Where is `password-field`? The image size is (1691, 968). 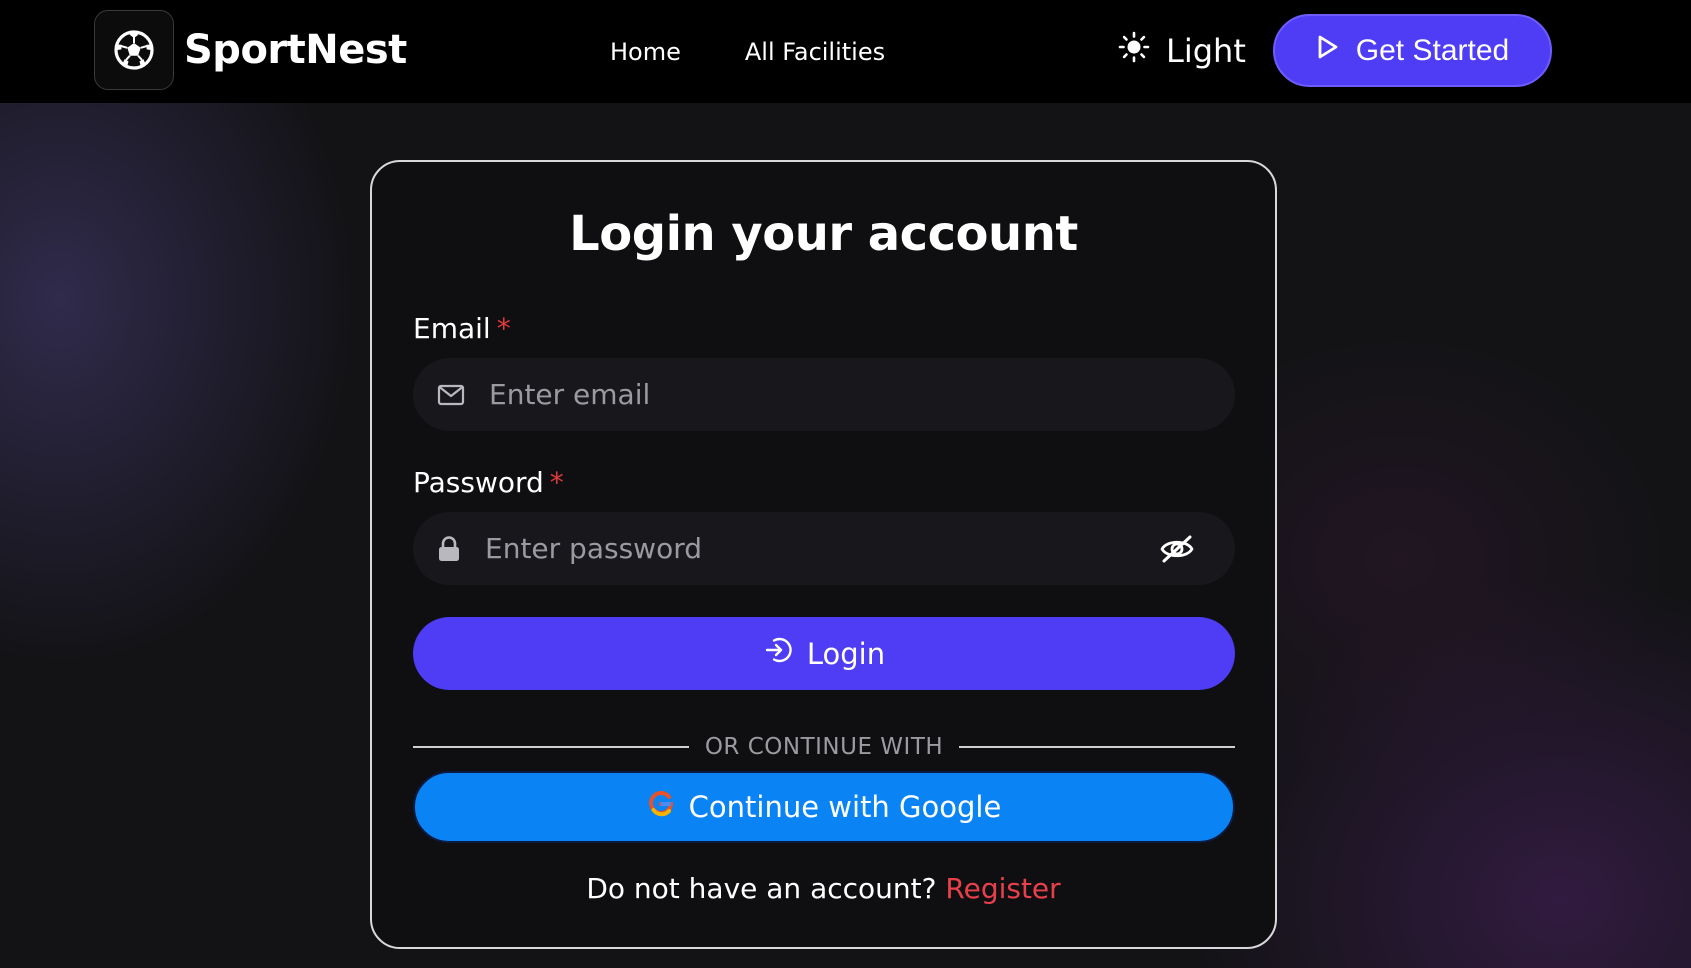 password-field is located at coordinates (824, 548).